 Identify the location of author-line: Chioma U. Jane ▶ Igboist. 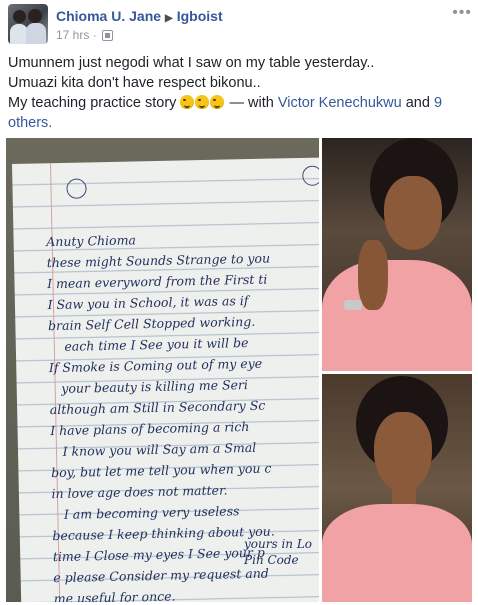
(139, 16).